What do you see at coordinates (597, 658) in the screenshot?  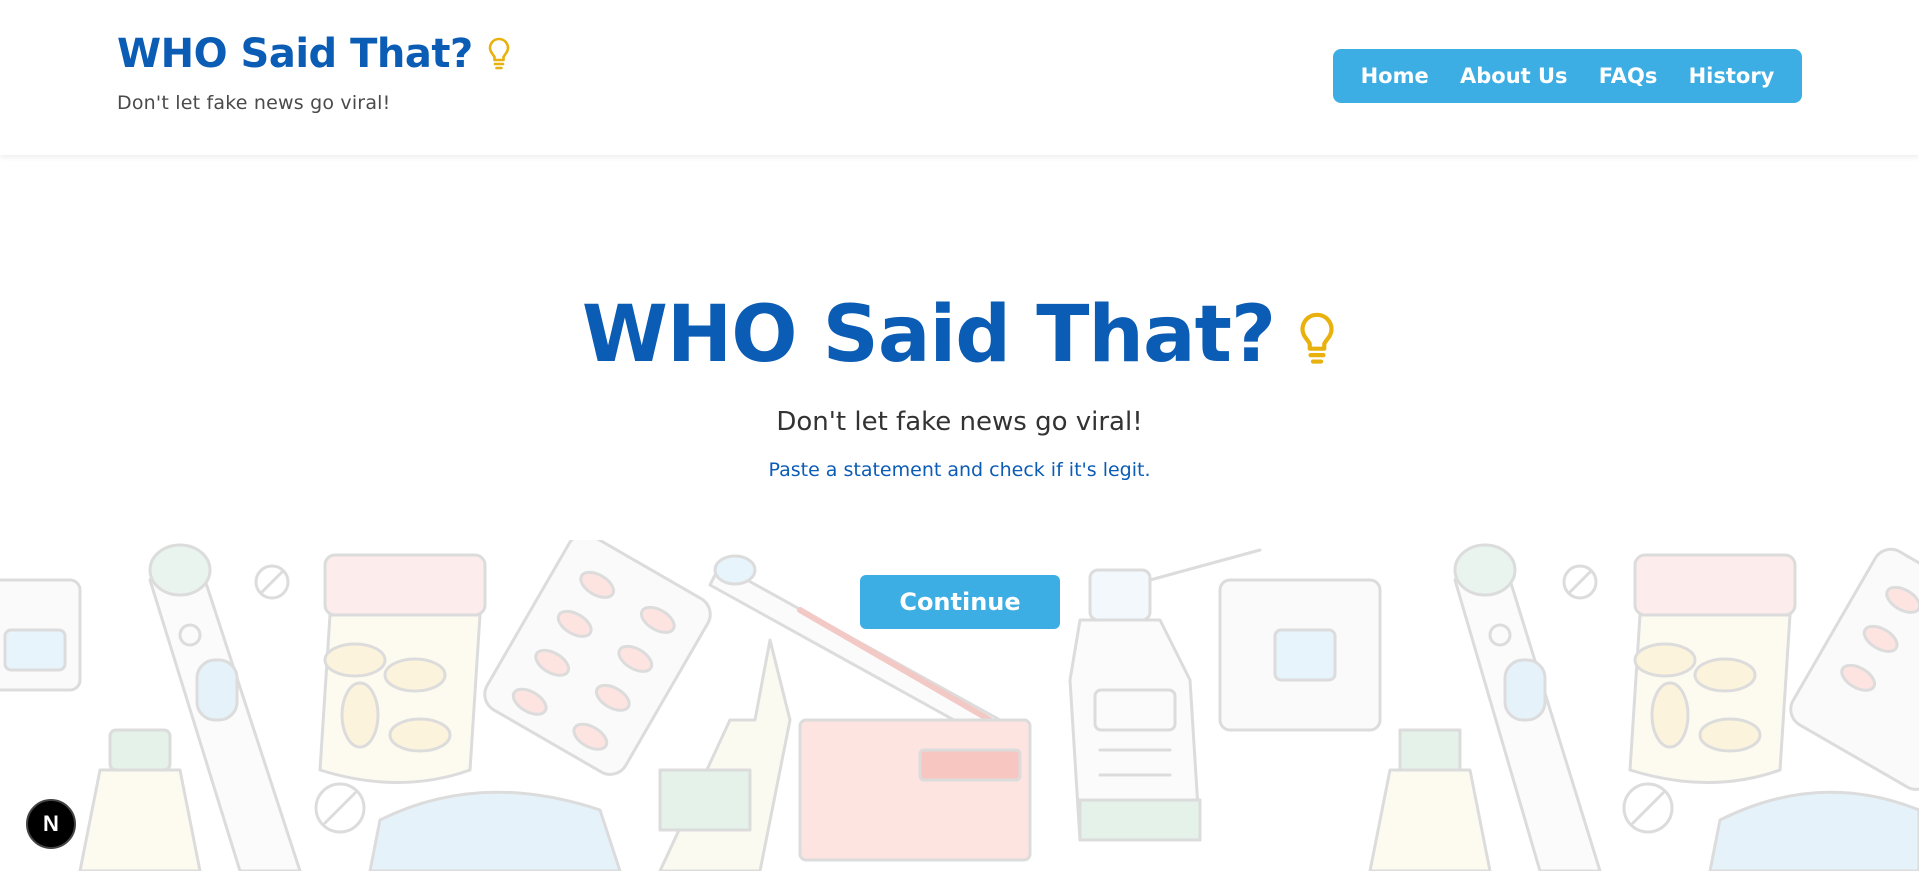 I see `blister-pack-illustration` at bounding box center [597, 658].